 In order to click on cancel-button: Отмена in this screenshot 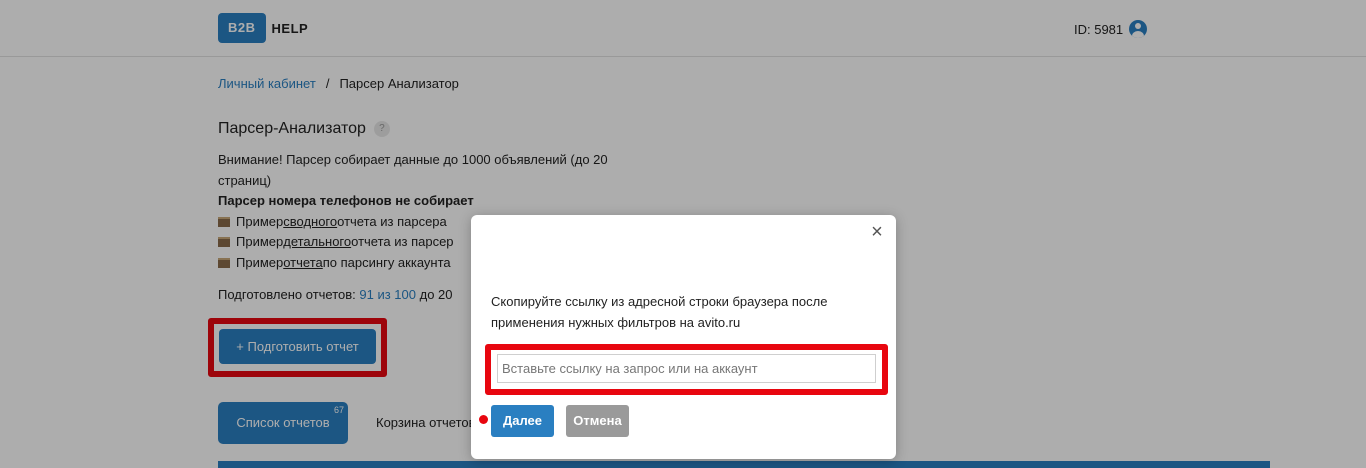, I will do `click(597, 421)`.